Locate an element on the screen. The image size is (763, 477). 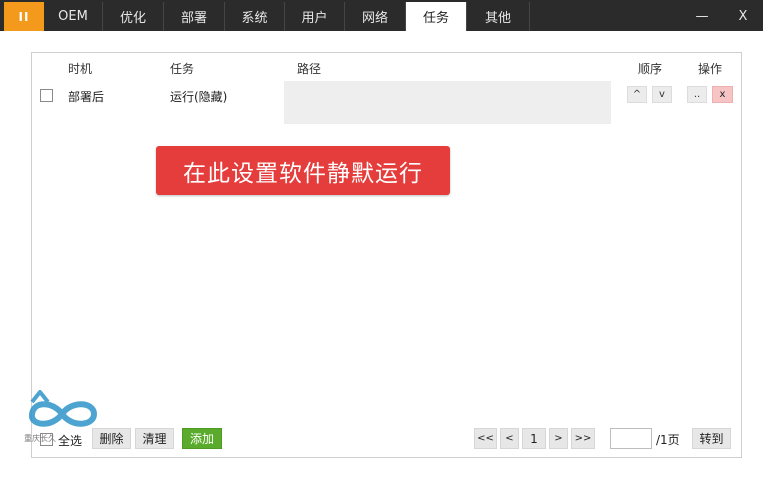
tab-tasks: 任务 is located at coordinates (436, 16).